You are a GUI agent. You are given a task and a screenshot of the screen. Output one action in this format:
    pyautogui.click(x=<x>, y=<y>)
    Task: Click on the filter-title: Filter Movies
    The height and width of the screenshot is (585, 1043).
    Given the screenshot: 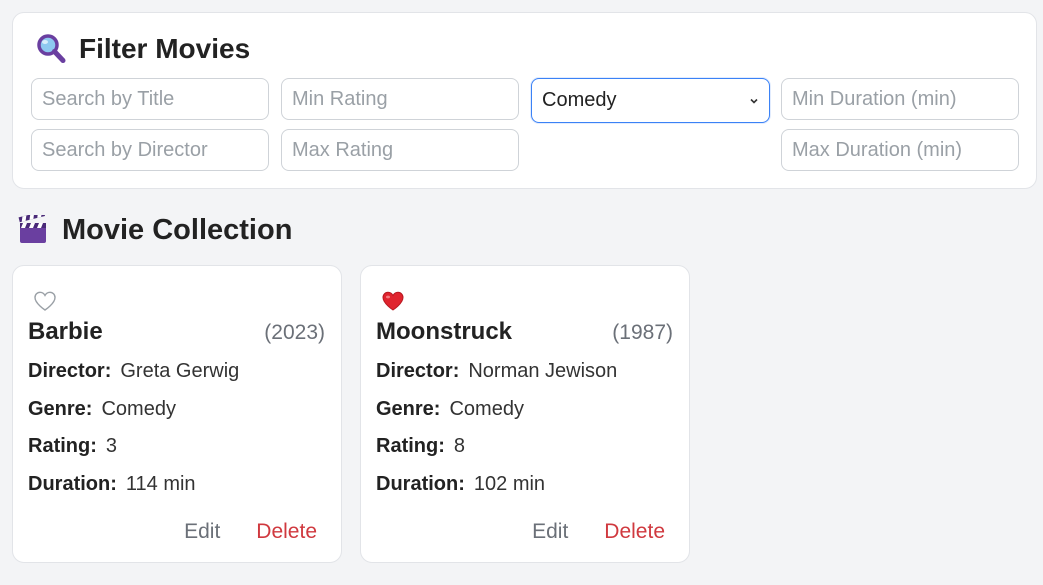 What is the action you would take?
    pyautogui.click(x=165, y=48)
    